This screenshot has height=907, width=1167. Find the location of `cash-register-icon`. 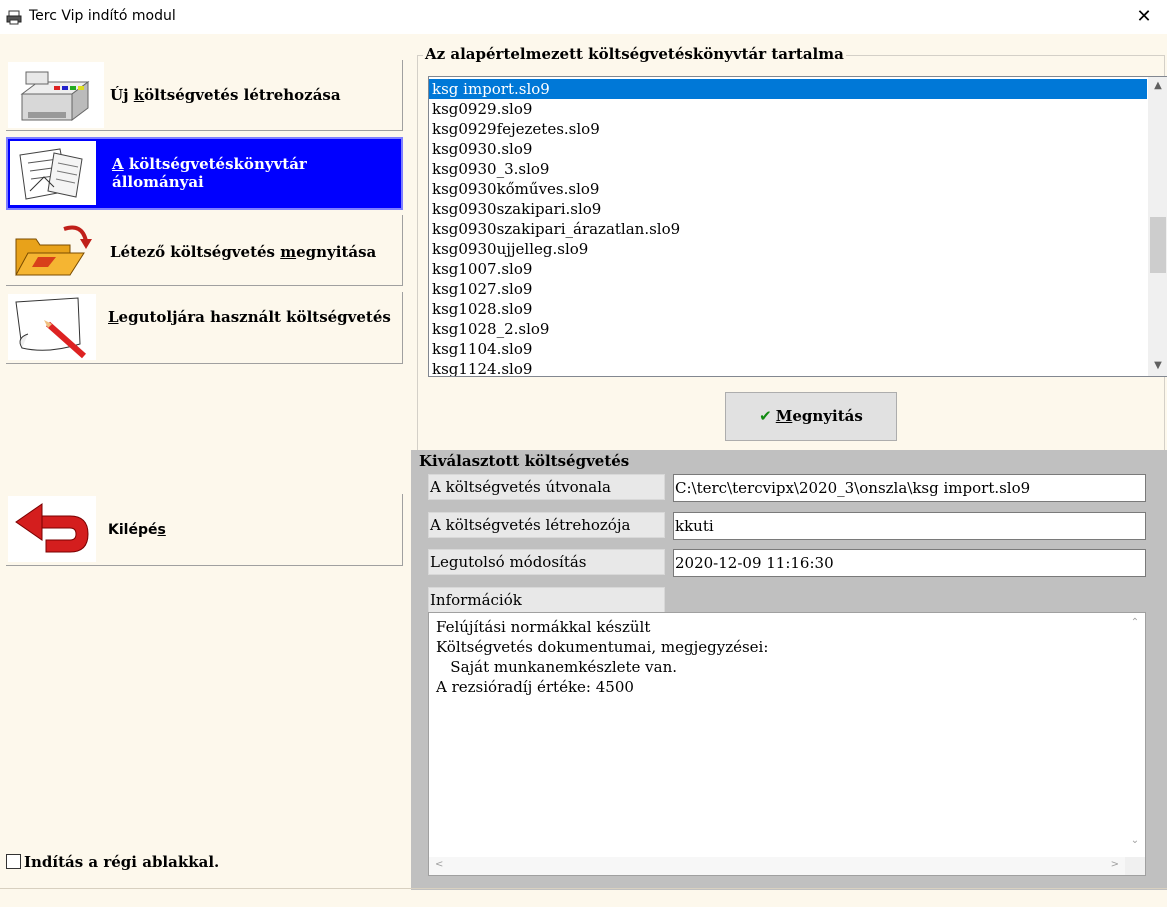

cash-register-icon is located at coordinates (56, 95).